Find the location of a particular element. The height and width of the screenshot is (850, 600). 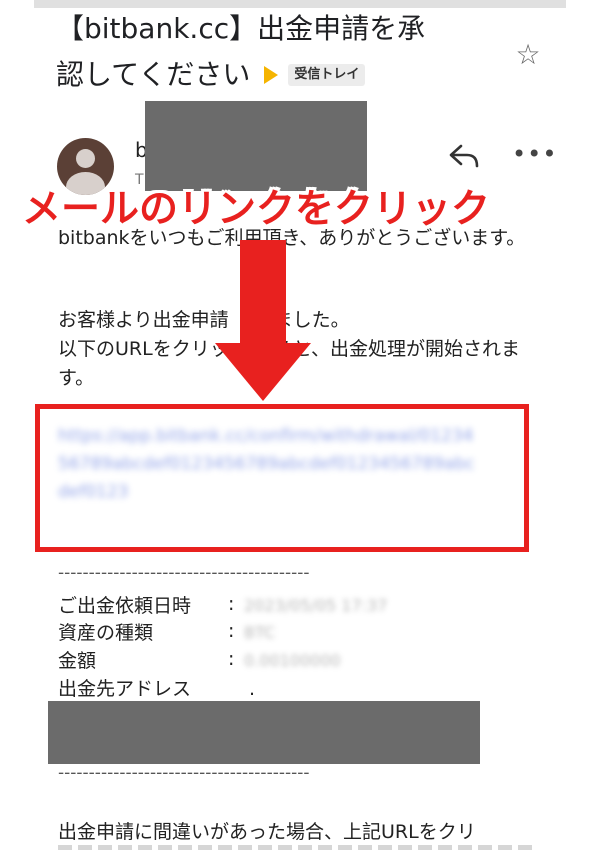

annotation-arrow-shaft is located at coordinates (263, 292).